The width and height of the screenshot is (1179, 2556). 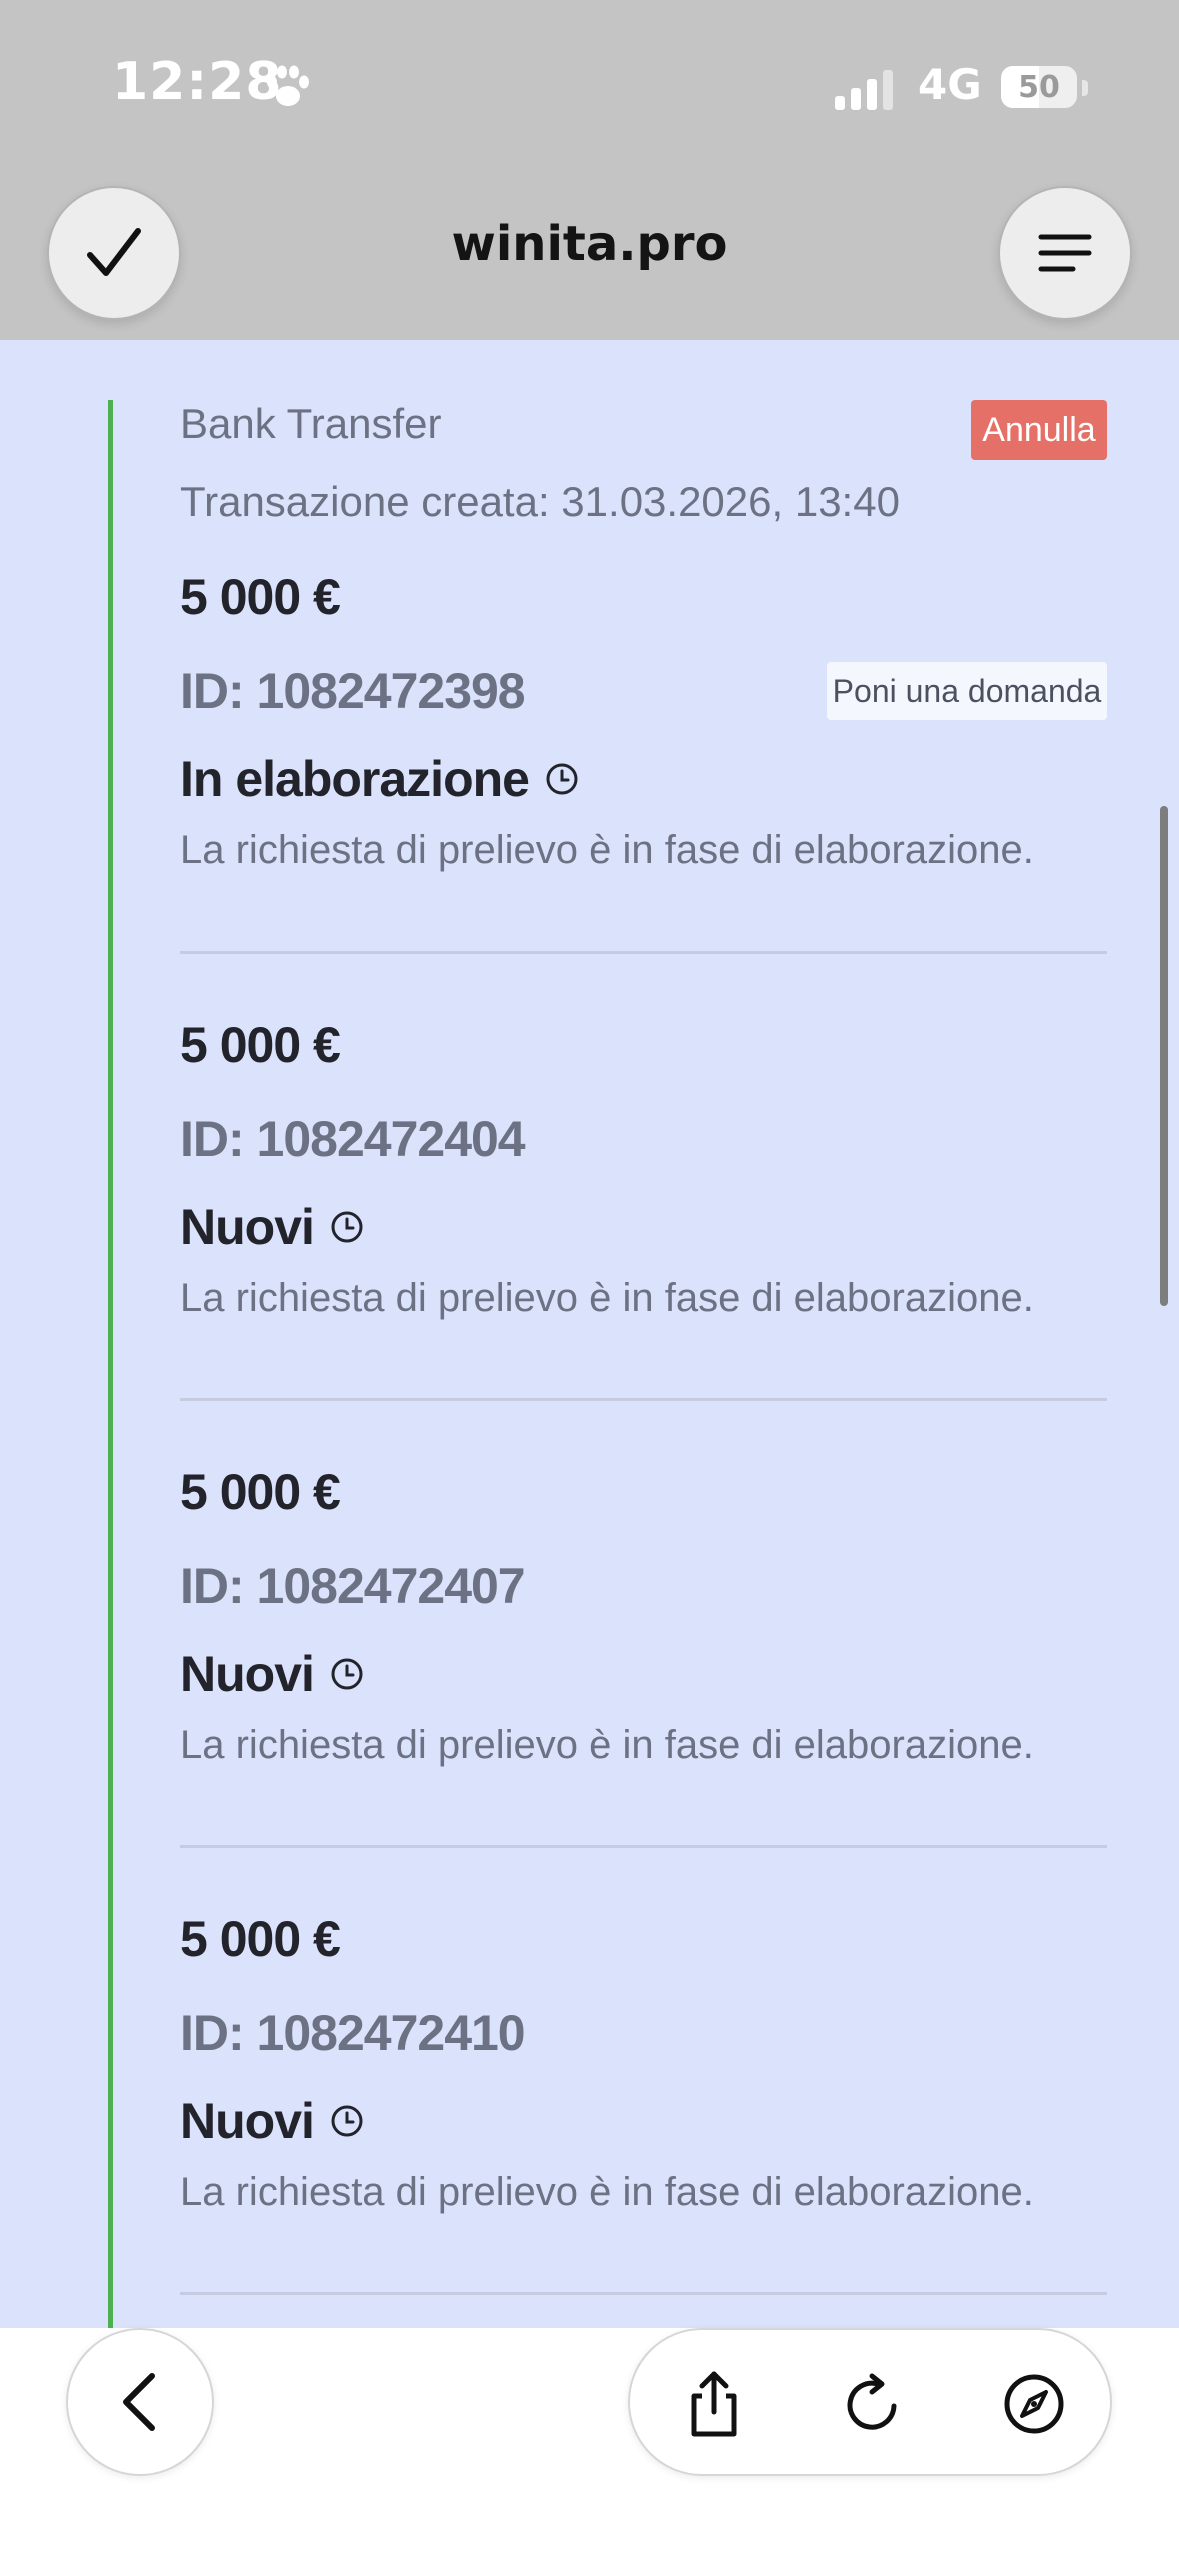 What do you see at coordinates (353, 1586) in the screenshot?
I see `transaction-id: ID: 1082472407` at bounding box center [353, 1586].